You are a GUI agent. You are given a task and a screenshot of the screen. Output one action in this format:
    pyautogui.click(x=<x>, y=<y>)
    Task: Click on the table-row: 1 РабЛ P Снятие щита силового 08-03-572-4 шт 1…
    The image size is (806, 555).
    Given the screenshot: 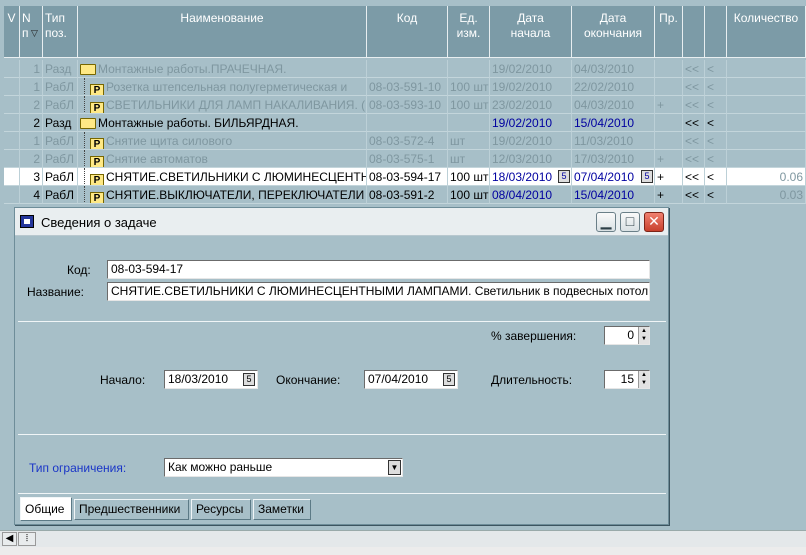 What is the action you would take?
    pyautogui.click(x=403, y=141)
    